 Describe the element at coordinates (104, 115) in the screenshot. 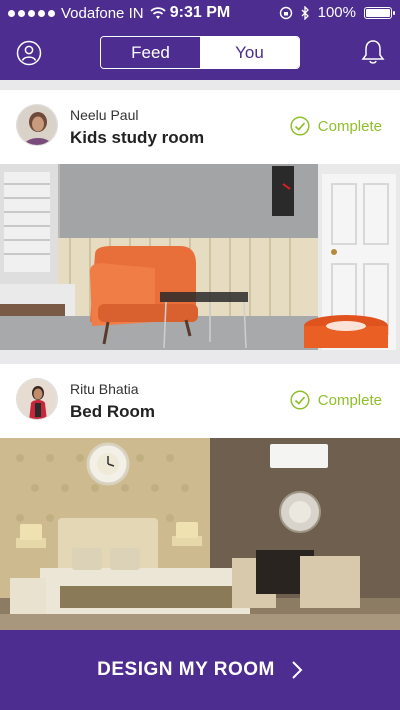

I see `user-name: Neelu Paul` at that location.